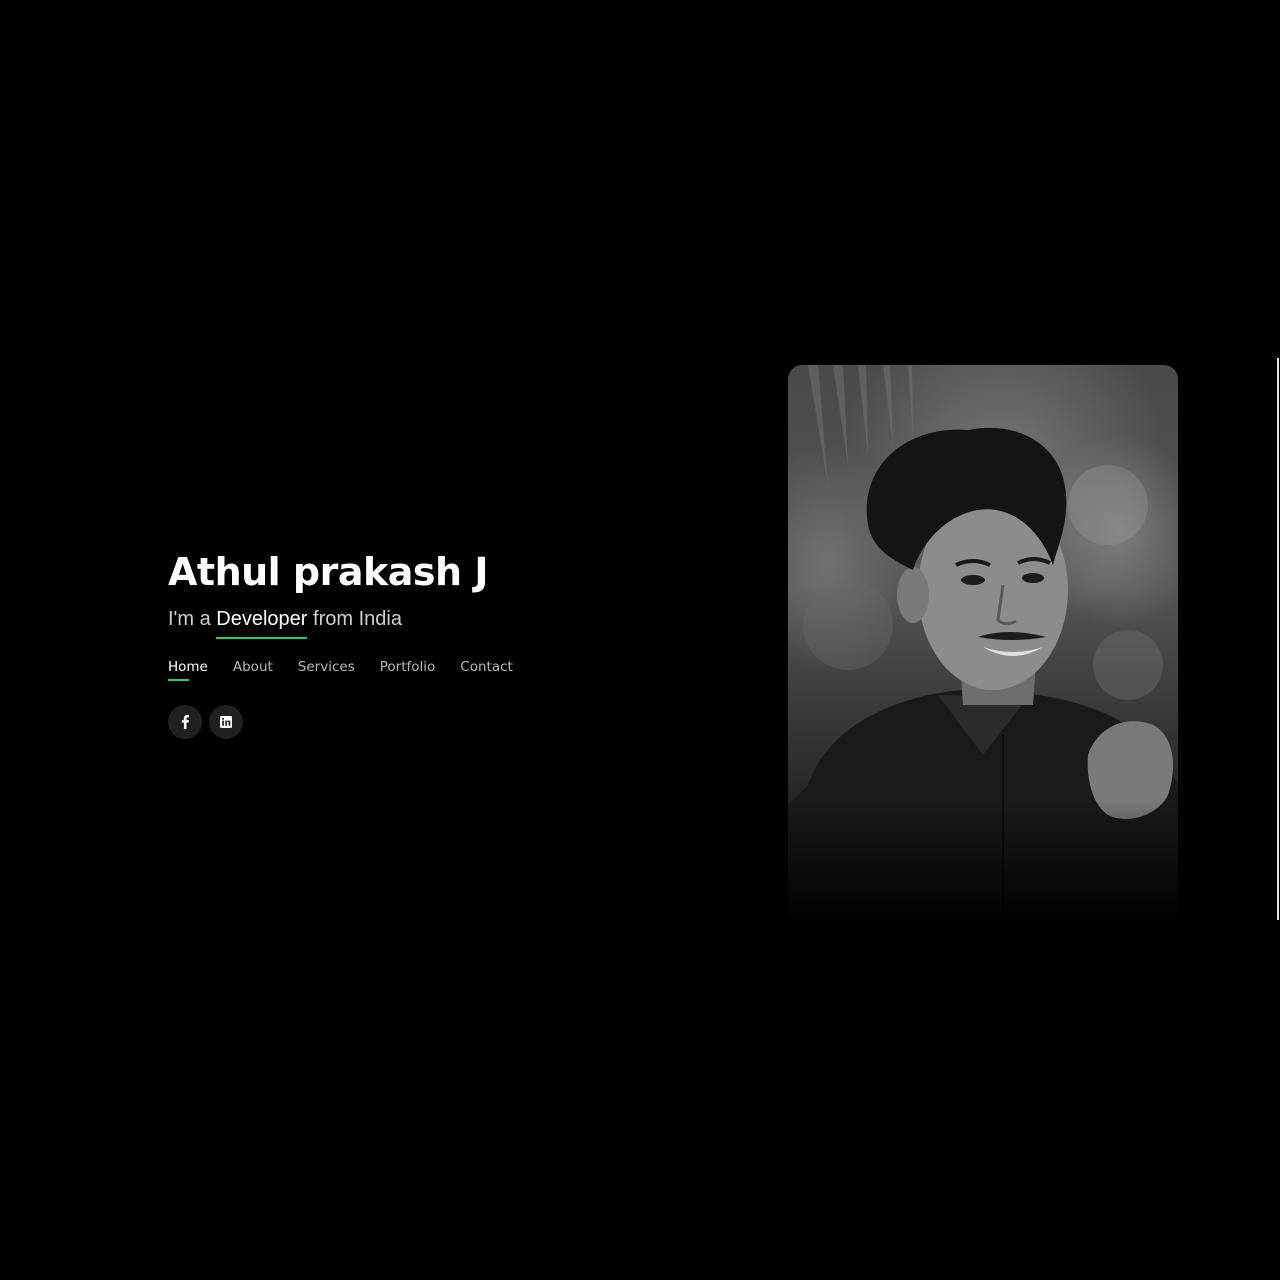  What do you see at coordinates (262, 623) in the screenshot?
I see `tagline-role: Developer` at bounding box center [262, 623].